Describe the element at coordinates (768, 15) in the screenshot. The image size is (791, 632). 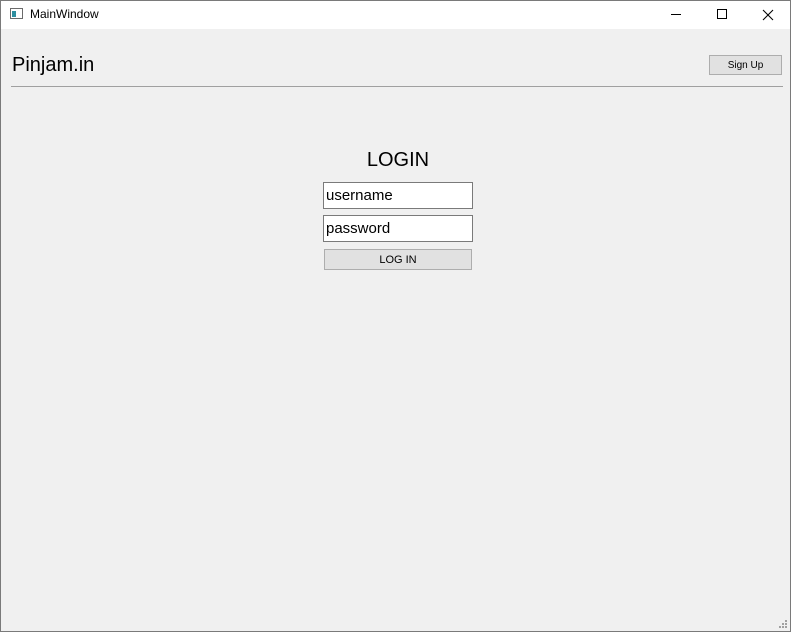
I see `close-icon` at that location.